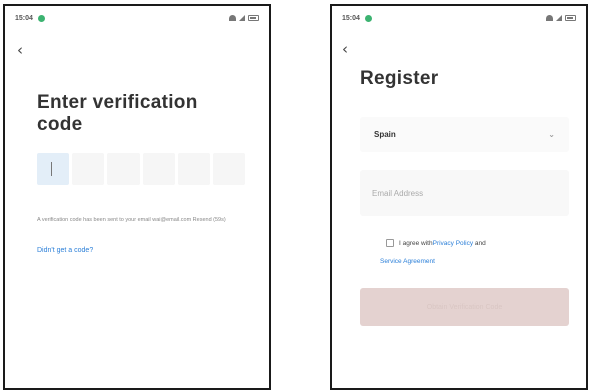 The width and height of the screenshot is (591, 392). I want to click on agree-and-text: and, so click(480, 243).